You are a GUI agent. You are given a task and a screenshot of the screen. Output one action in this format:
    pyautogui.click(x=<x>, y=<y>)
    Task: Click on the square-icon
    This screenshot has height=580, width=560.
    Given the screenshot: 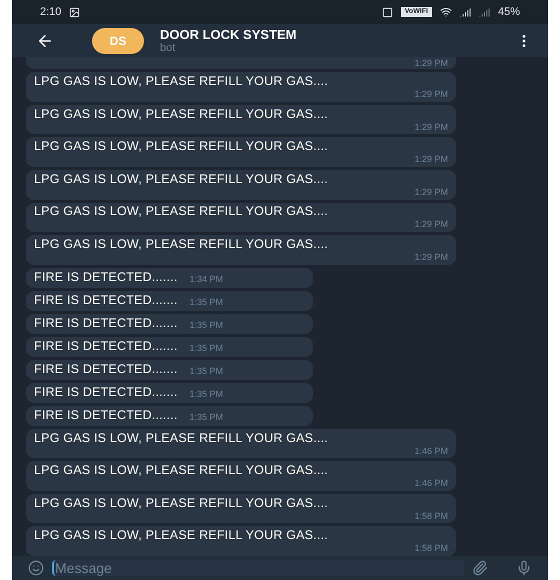 What is the action you would take?
    pyautogui.click(x=387, y=12)
    